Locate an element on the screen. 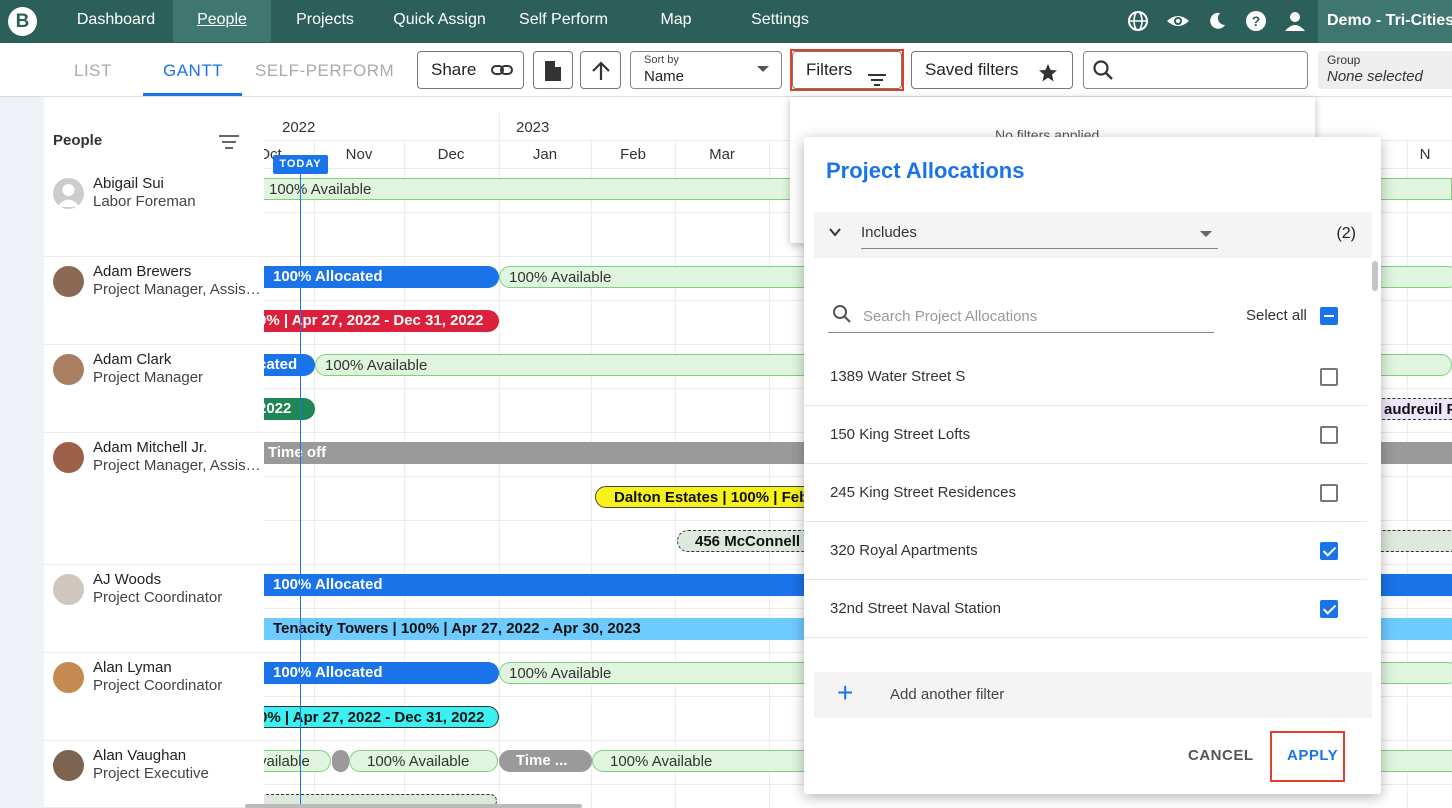 The image size is (1452, 808). project-assignment-bar: audreuil P is located at coordinates (1414, 409).